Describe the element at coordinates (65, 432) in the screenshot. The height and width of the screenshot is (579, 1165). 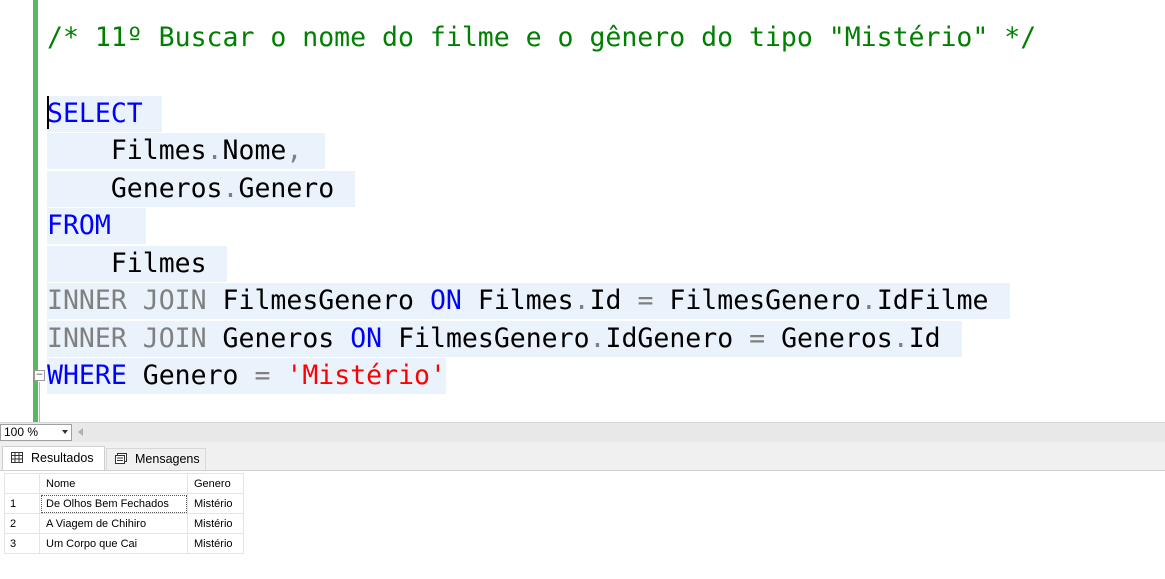
I see `chevron-down-icon` at that location.